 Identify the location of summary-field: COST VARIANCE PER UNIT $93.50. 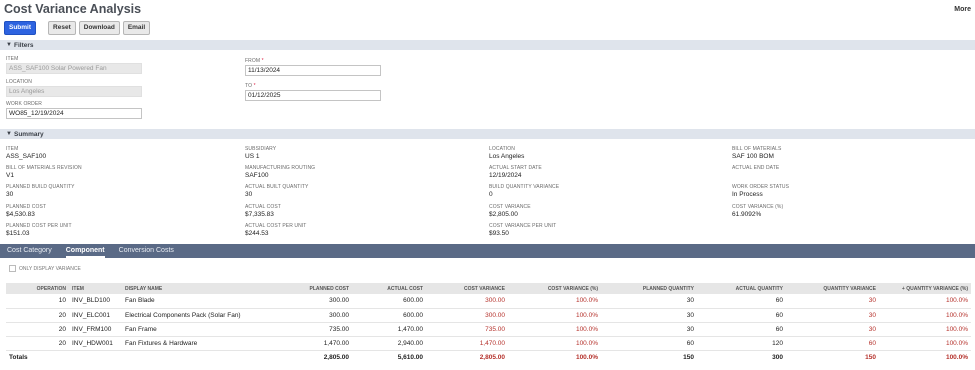
(522, 230).